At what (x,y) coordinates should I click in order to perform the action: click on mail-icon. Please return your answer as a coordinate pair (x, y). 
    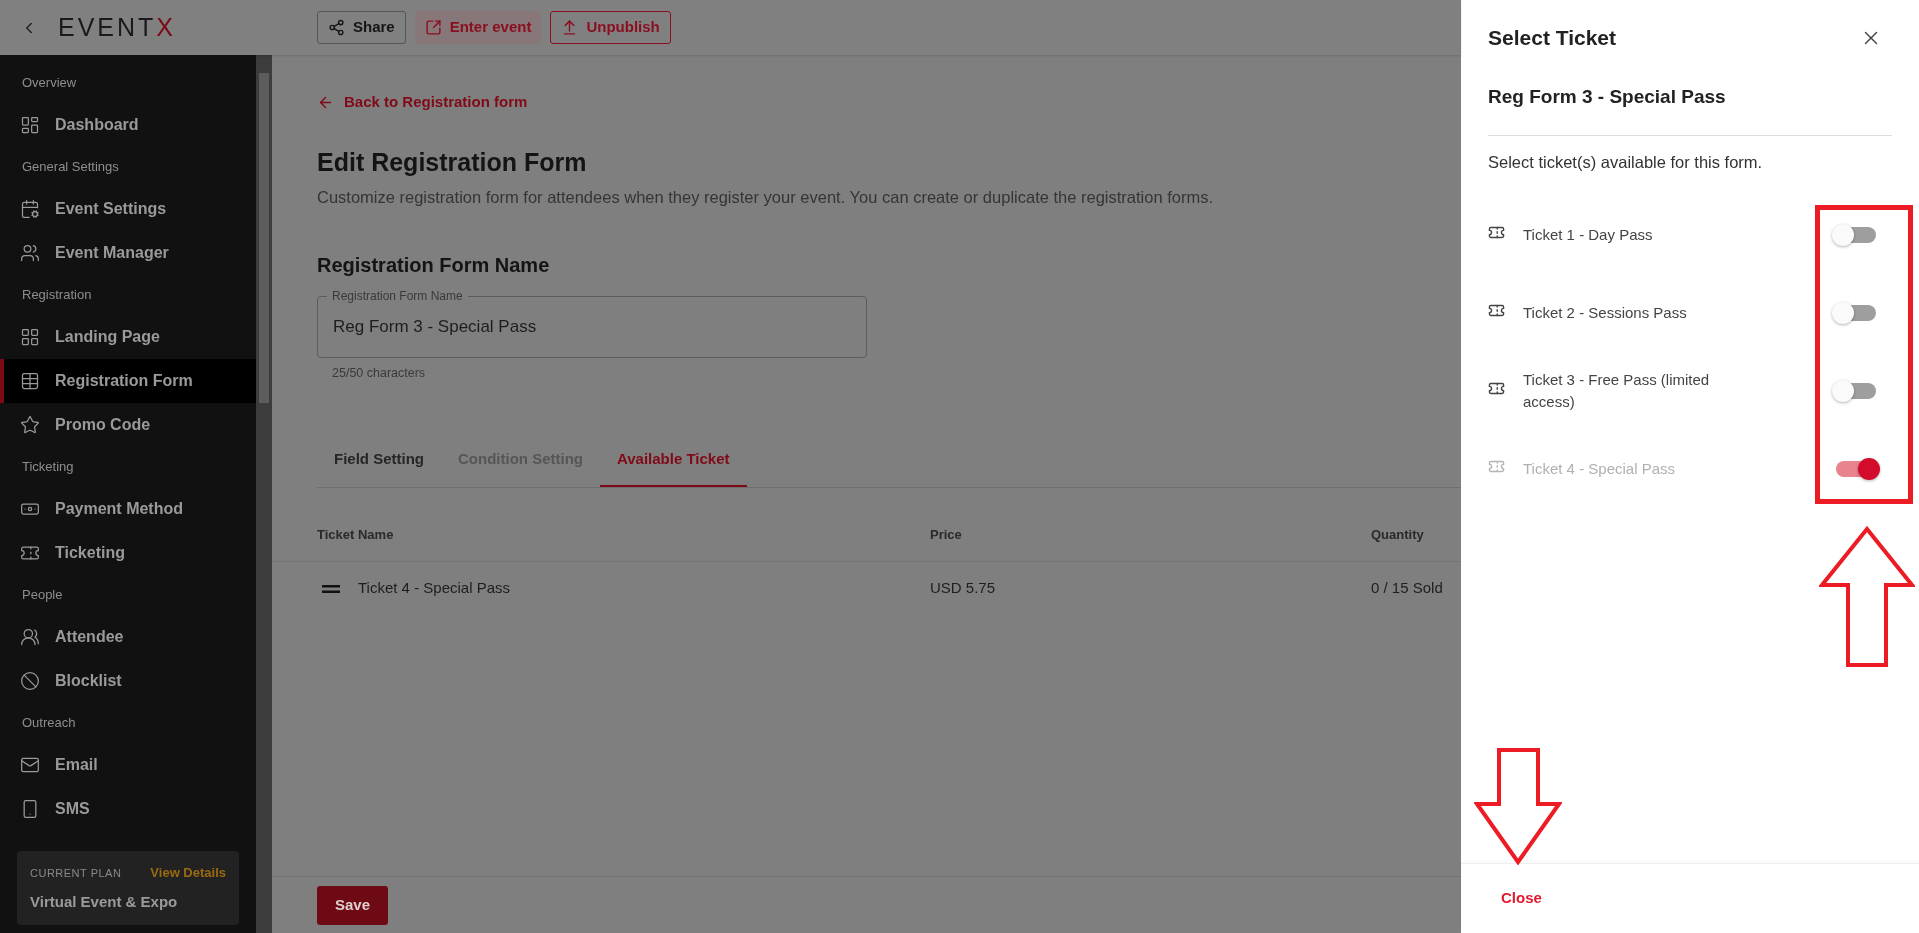
    Looking at the image, I should click on (30, 765).